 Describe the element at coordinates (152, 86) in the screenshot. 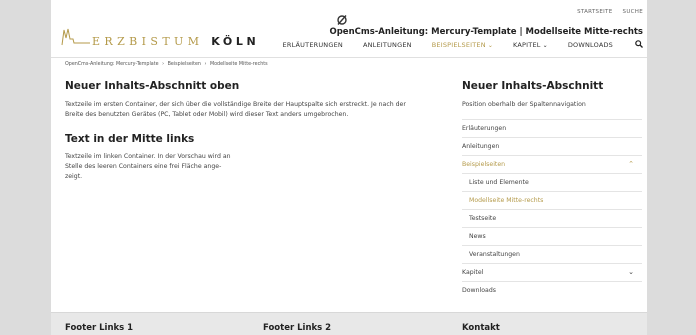

I see `section-heading-top: Neuer Inhalts-Abschnitt oben` at that location.